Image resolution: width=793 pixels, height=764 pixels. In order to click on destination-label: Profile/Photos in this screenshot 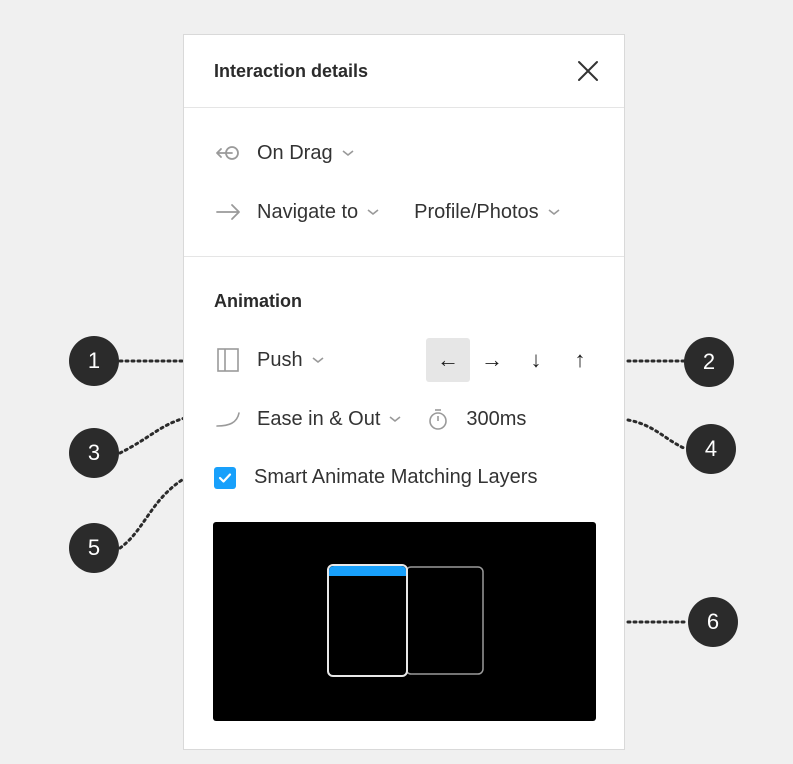, I will do `click(476, 211)`.